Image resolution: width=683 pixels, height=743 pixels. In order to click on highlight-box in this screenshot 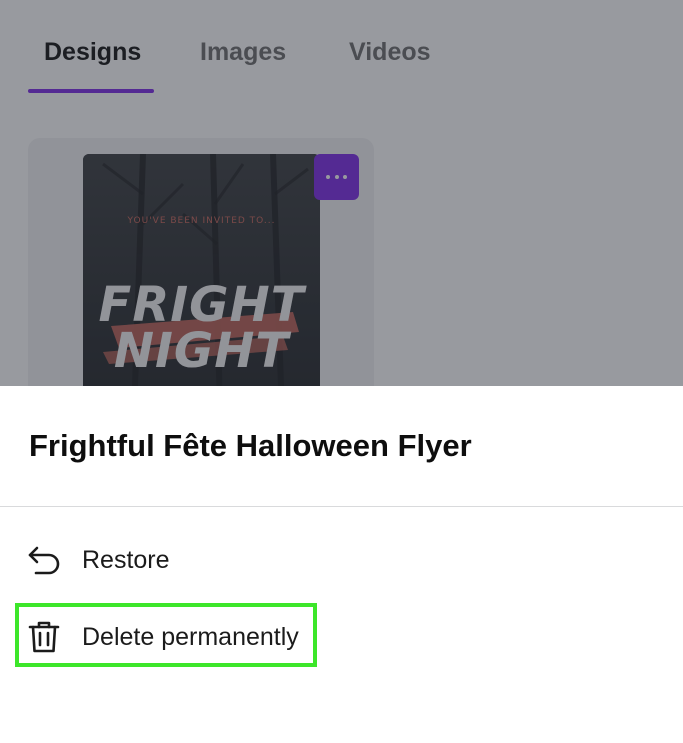, I will do `click(166, 635)`.